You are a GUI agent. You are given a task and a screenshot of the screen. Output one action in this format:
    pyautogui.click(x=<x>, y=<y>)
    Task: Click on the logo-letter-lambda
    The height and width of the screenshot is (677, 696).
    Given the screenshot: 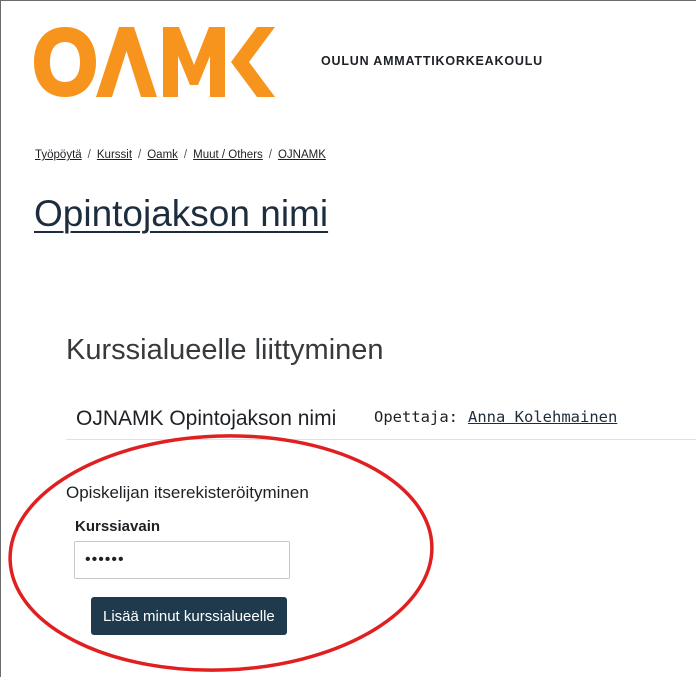 What is the action you would take?
    pyautogui.click(x=126, y=62)
    